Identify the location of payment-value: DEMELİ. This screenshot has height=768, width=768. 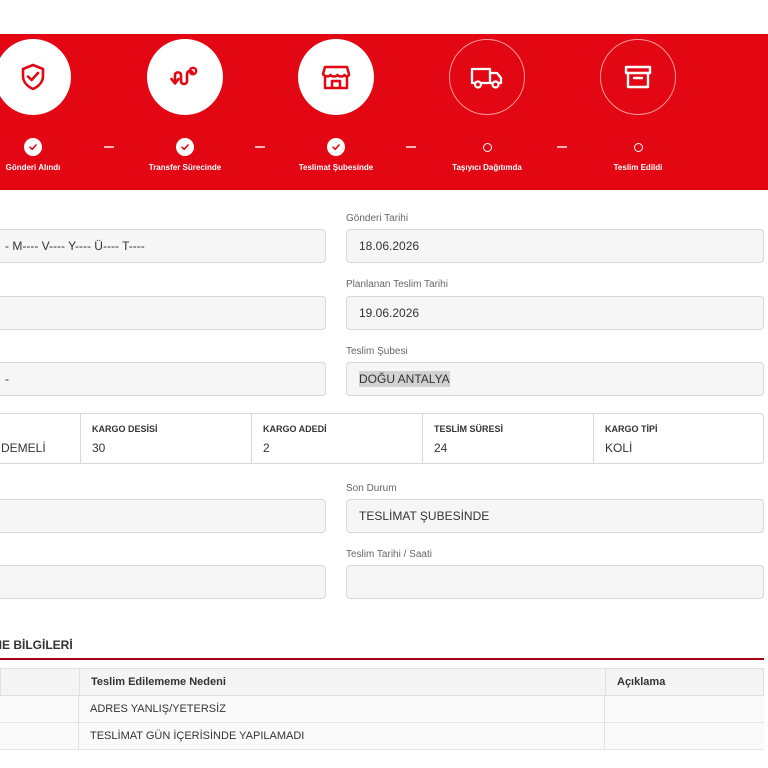
(23, 448).